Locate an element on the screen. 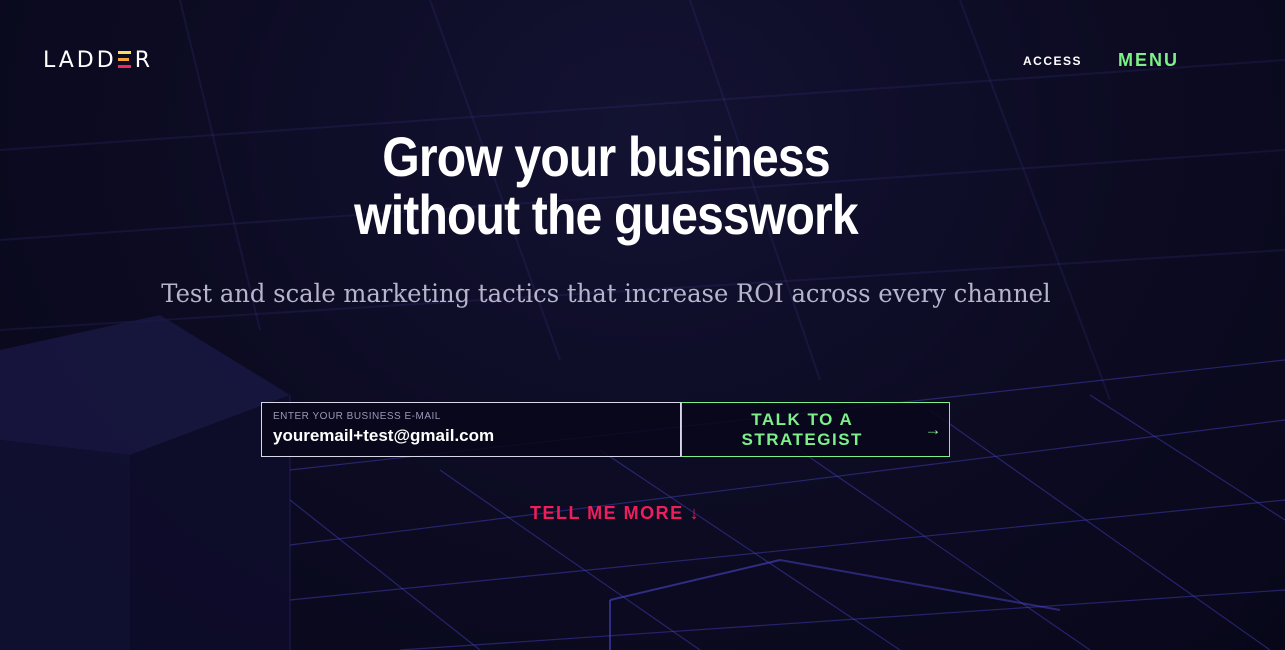  arrow-down-icon: ↓ is located at coordinates (695, 513).